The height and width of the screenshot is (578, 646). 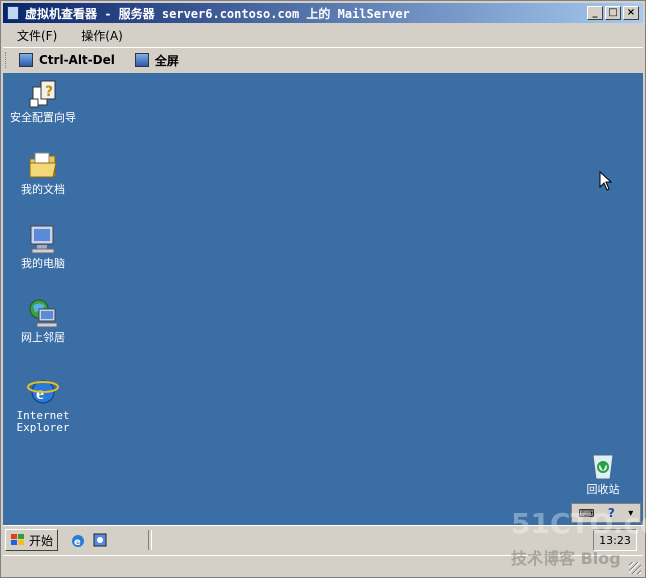 I want to click on recycle-bin-icon, so click(x=603, y=467).